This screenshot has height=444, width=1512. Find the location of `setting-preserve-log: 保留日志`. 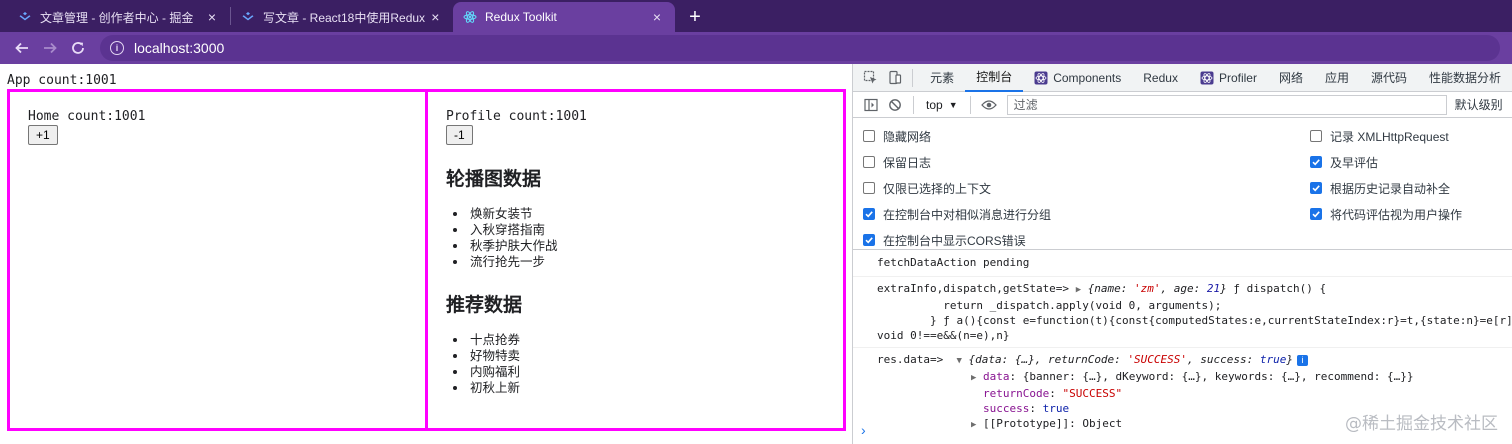

setting-preserve-log: 保留日志 is located at coordinates (897, 162).